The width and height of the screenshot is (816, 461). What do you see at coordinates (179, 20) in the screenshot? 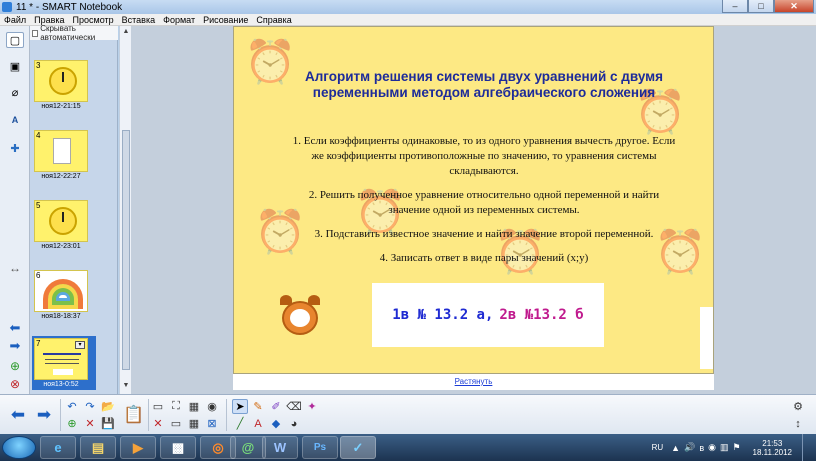
I see `menu-format: Формат` at bounding box center [179, 20].